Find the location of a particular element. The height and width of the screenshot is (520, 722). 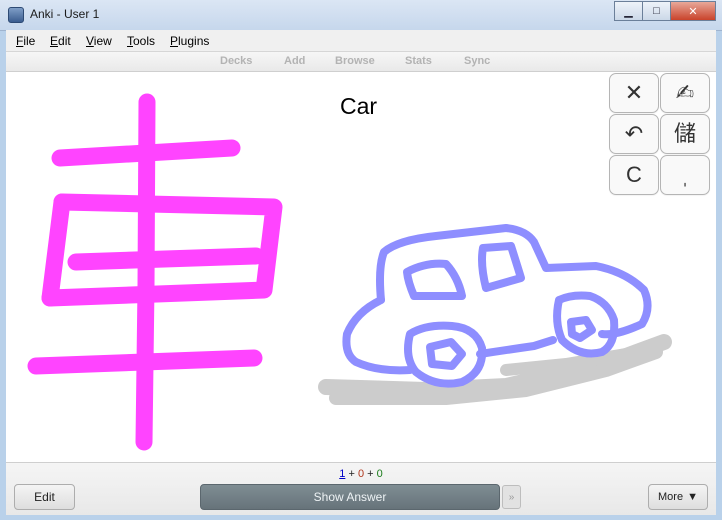

plus-sign-1: + is located at coordinates (351, 474).